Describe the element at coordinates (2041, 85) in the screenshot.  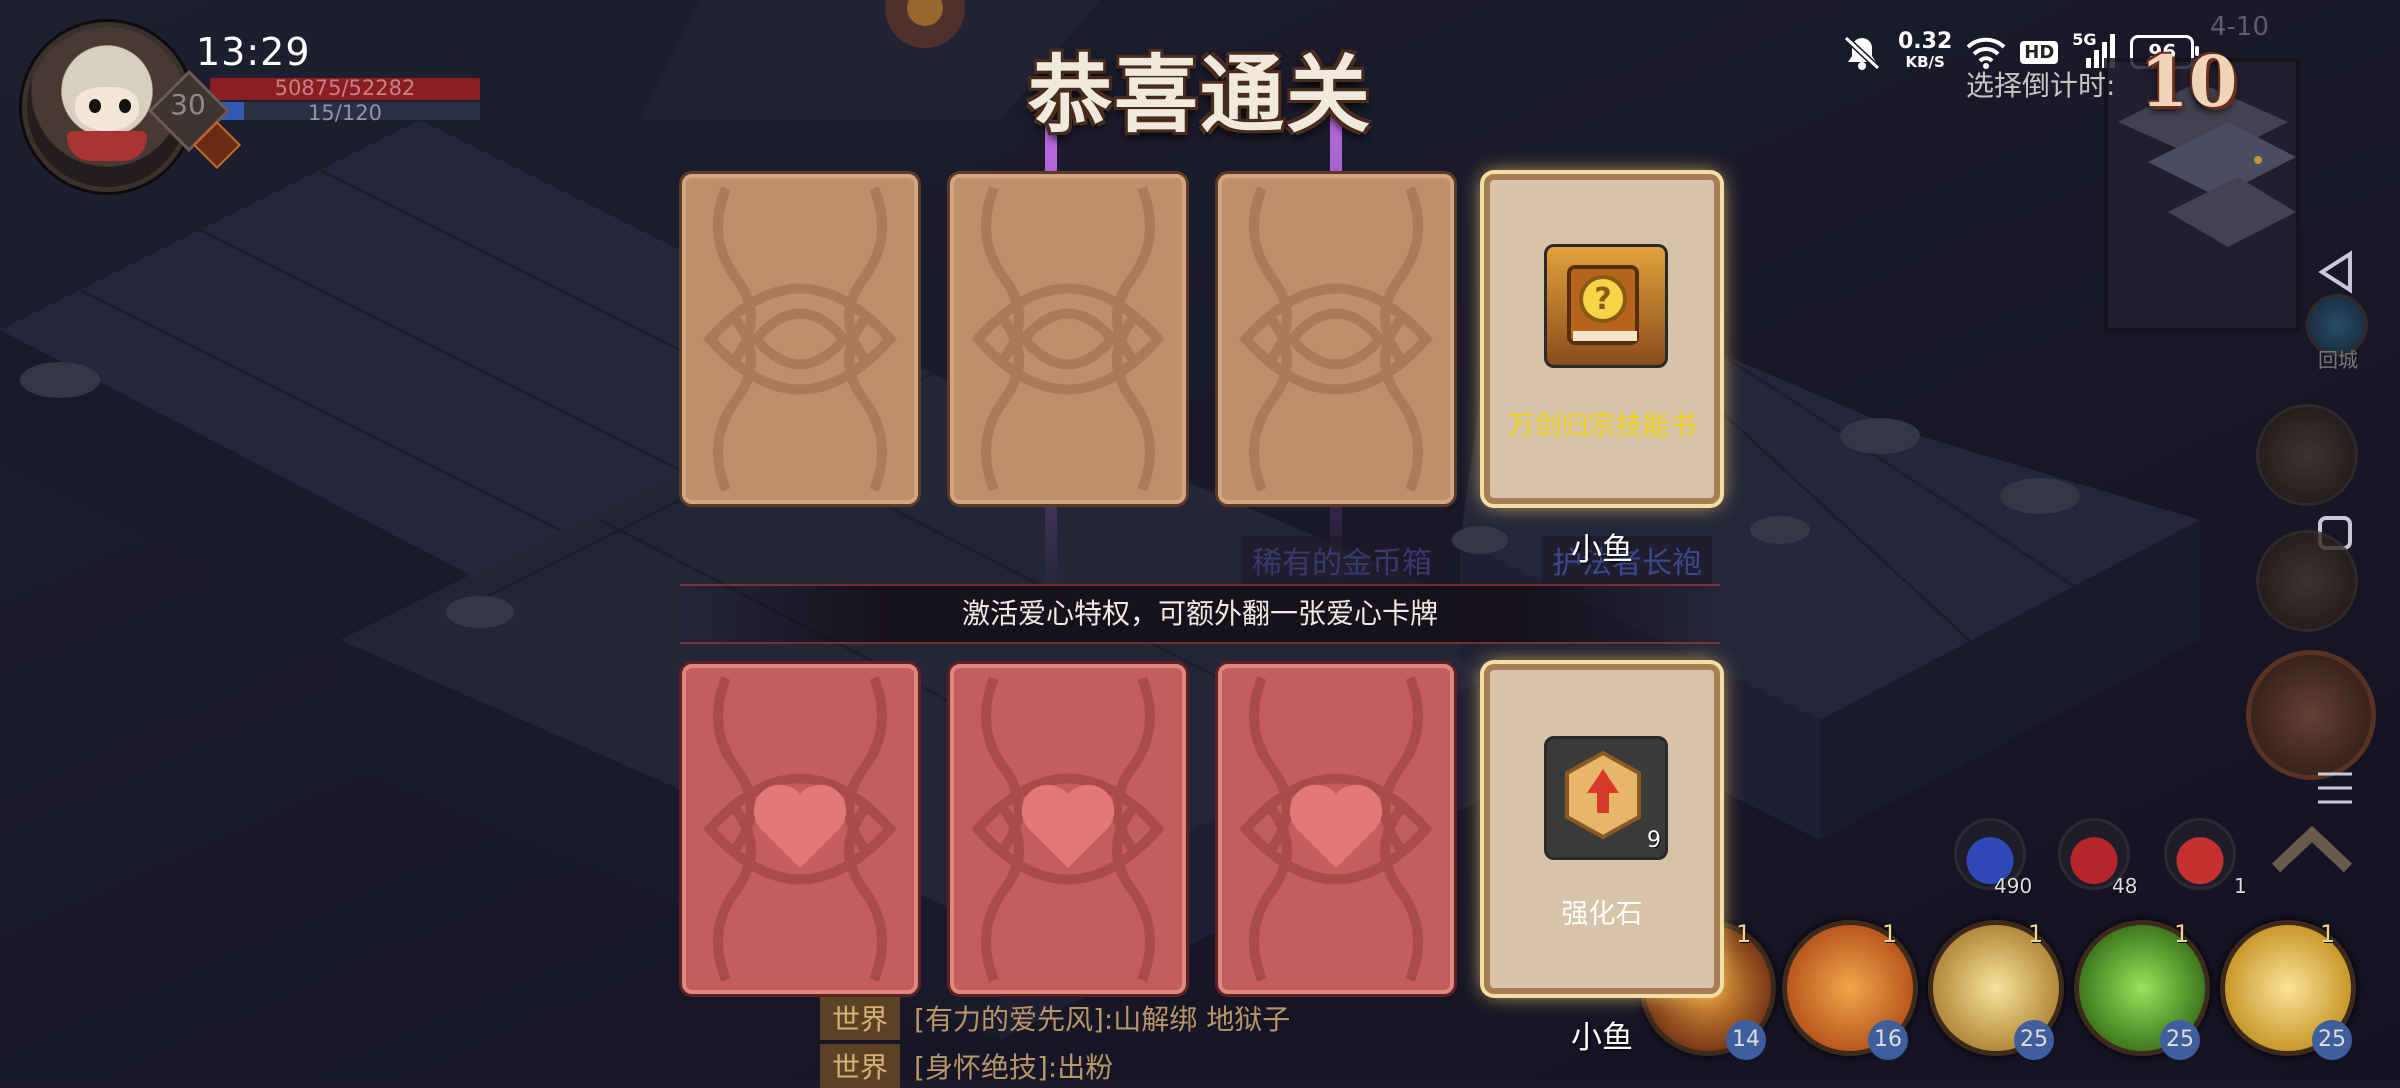
I see `countdown-label: 选择倒计时:` at that location.